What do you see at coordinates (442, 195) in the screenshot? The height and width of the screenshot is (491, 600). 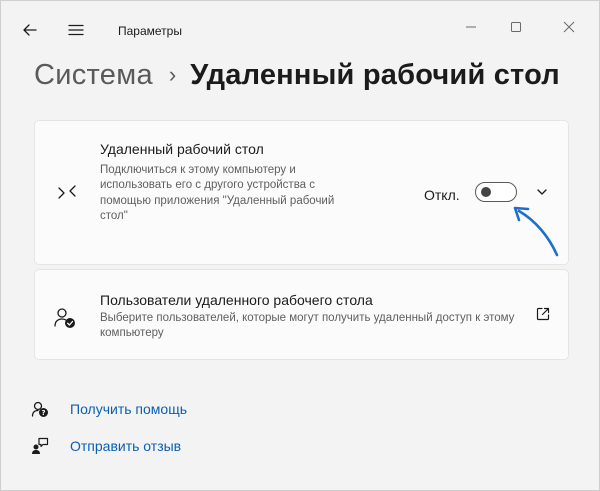 I see `toggle-state-label: Откл.` at bounding box center [442, 195].